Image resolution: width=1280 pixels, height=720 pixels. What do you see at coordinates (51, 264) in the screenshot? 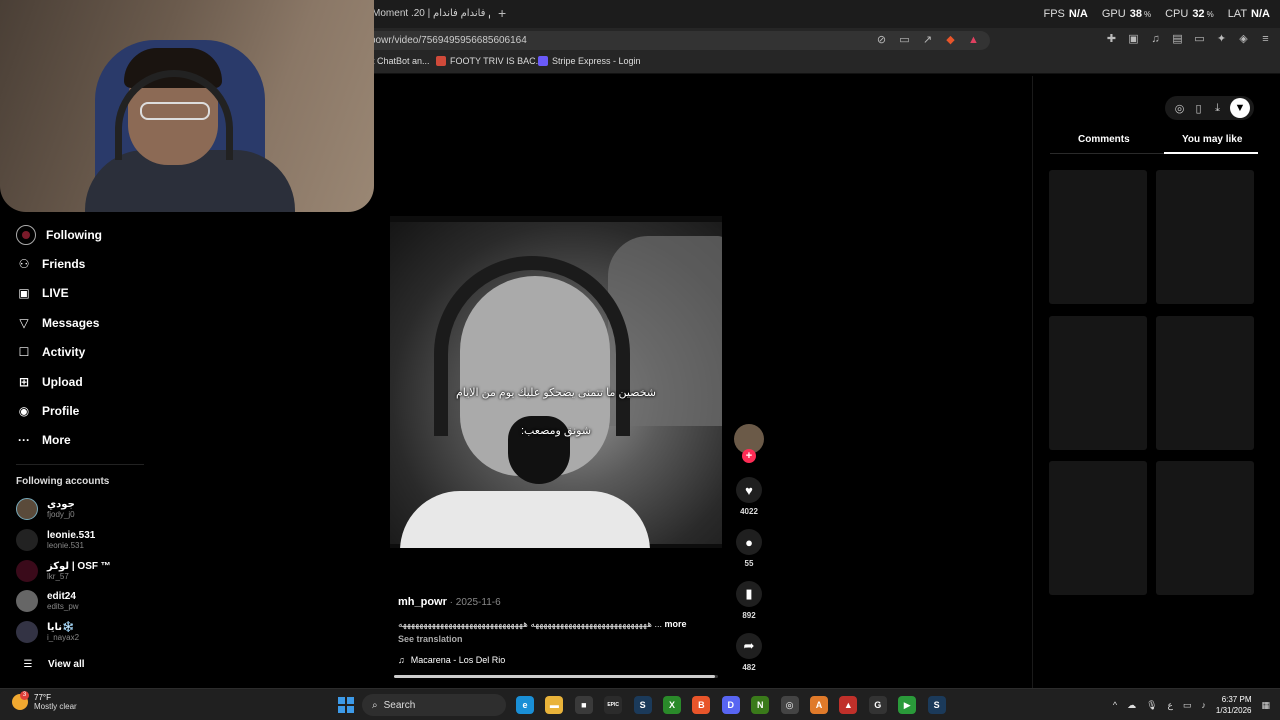
I see `sidebar-item-friends: ⚇ Friends` at bounding box center [51, 264].